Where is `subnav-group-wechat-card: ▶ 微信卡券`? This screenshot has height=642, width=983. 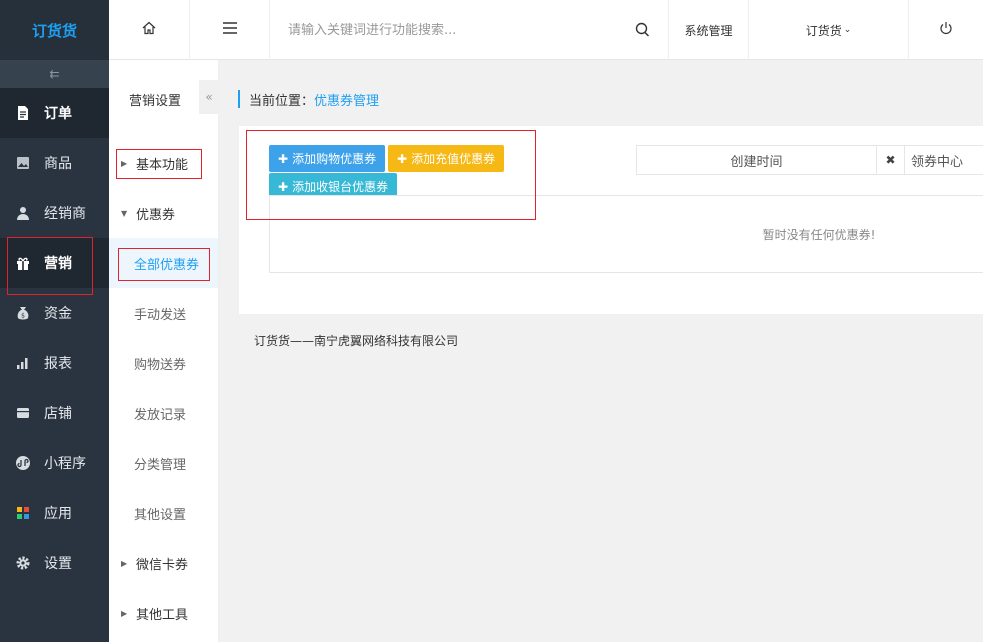
subnav-group-wechat-card: ▶ 微信卡券 is located at coordinates (163, 563).